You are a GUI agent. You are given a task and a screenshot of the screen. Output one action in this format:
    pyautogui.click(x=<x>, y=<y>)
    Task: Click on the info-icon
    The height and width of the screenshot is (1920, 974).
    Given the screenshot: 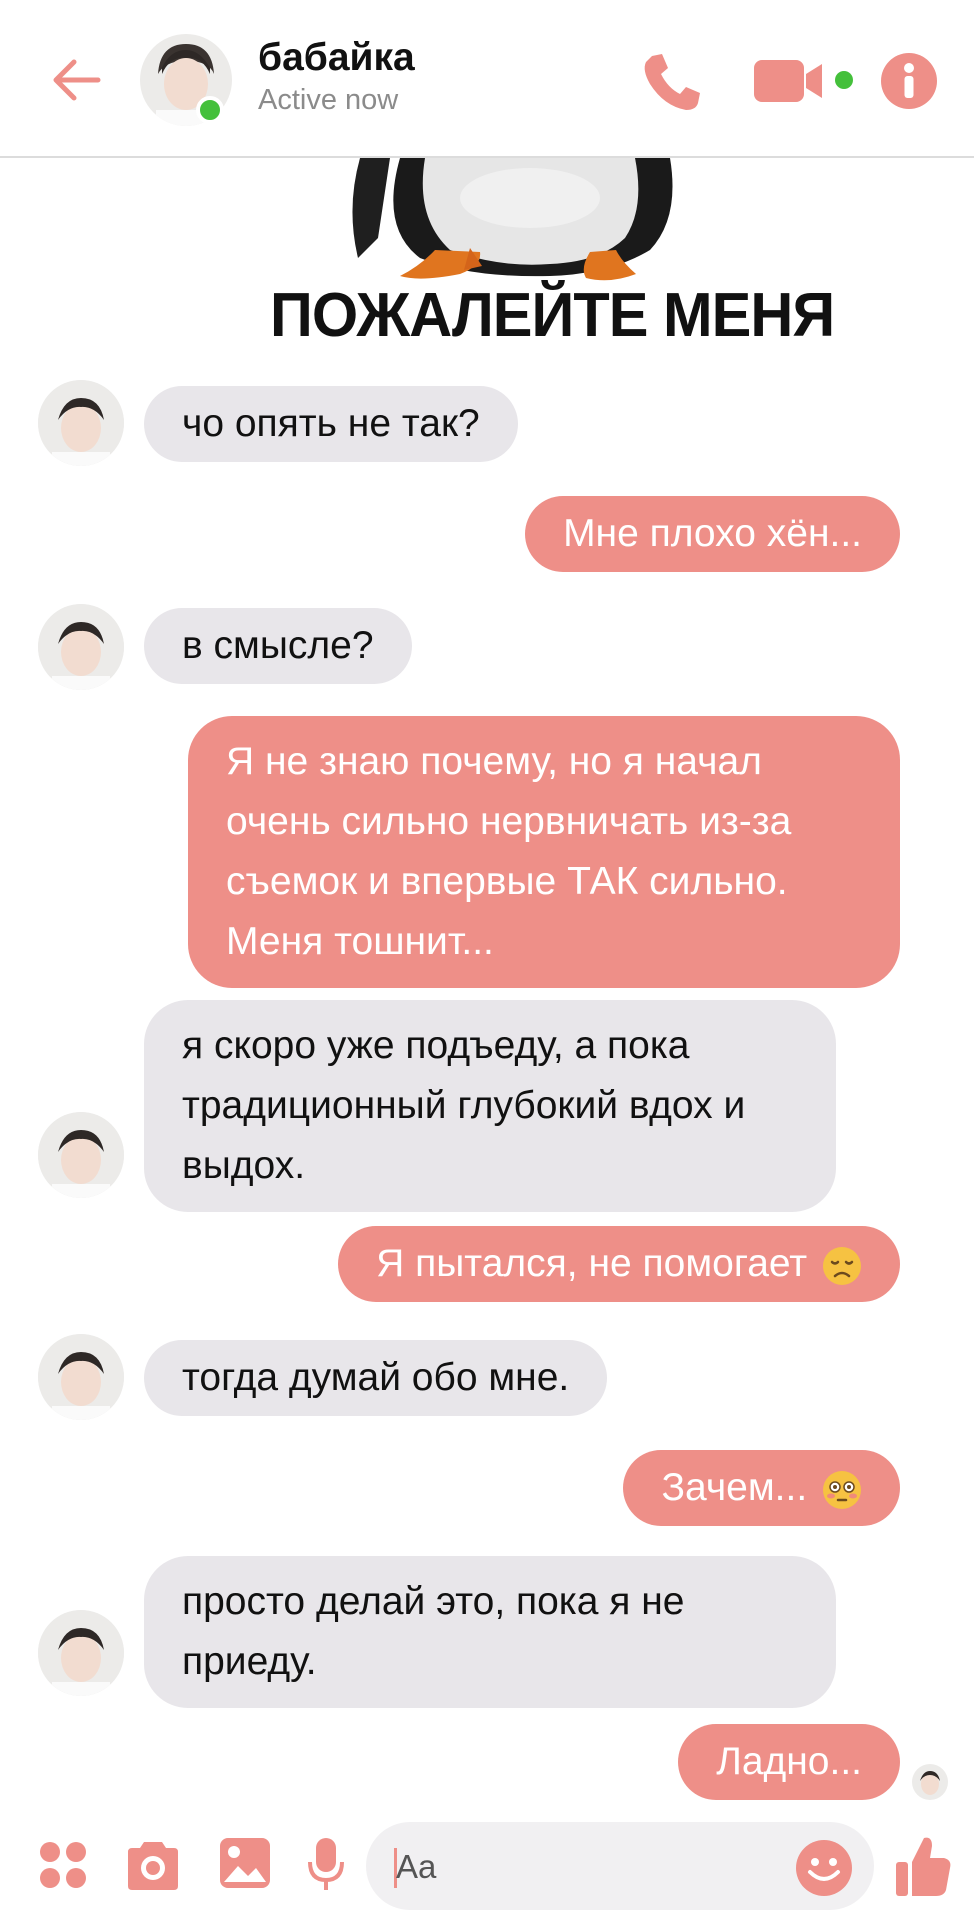 What is the action you would take?
    pyautogui.click(x=909, y=81)
    